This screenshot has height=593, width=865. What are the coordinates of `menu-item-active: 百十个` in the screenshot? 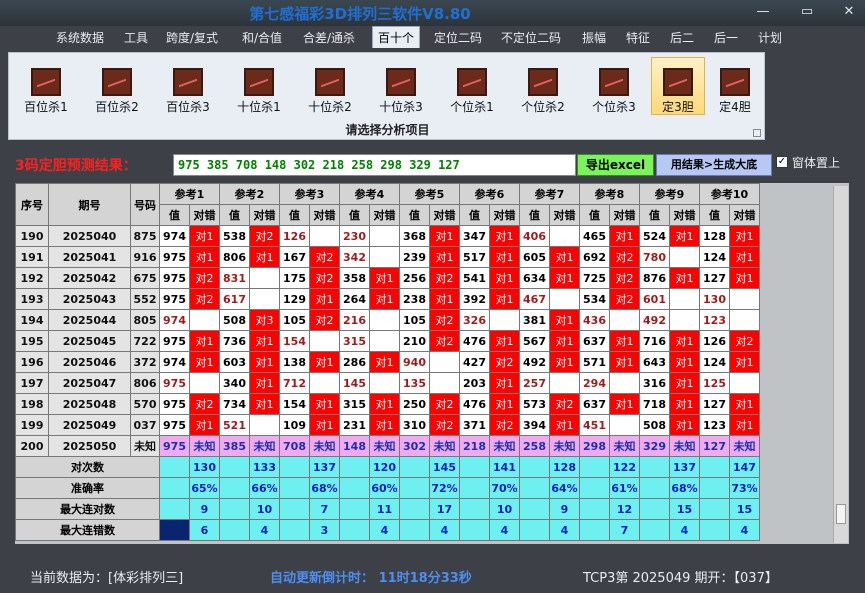 It's located at (396, 37).